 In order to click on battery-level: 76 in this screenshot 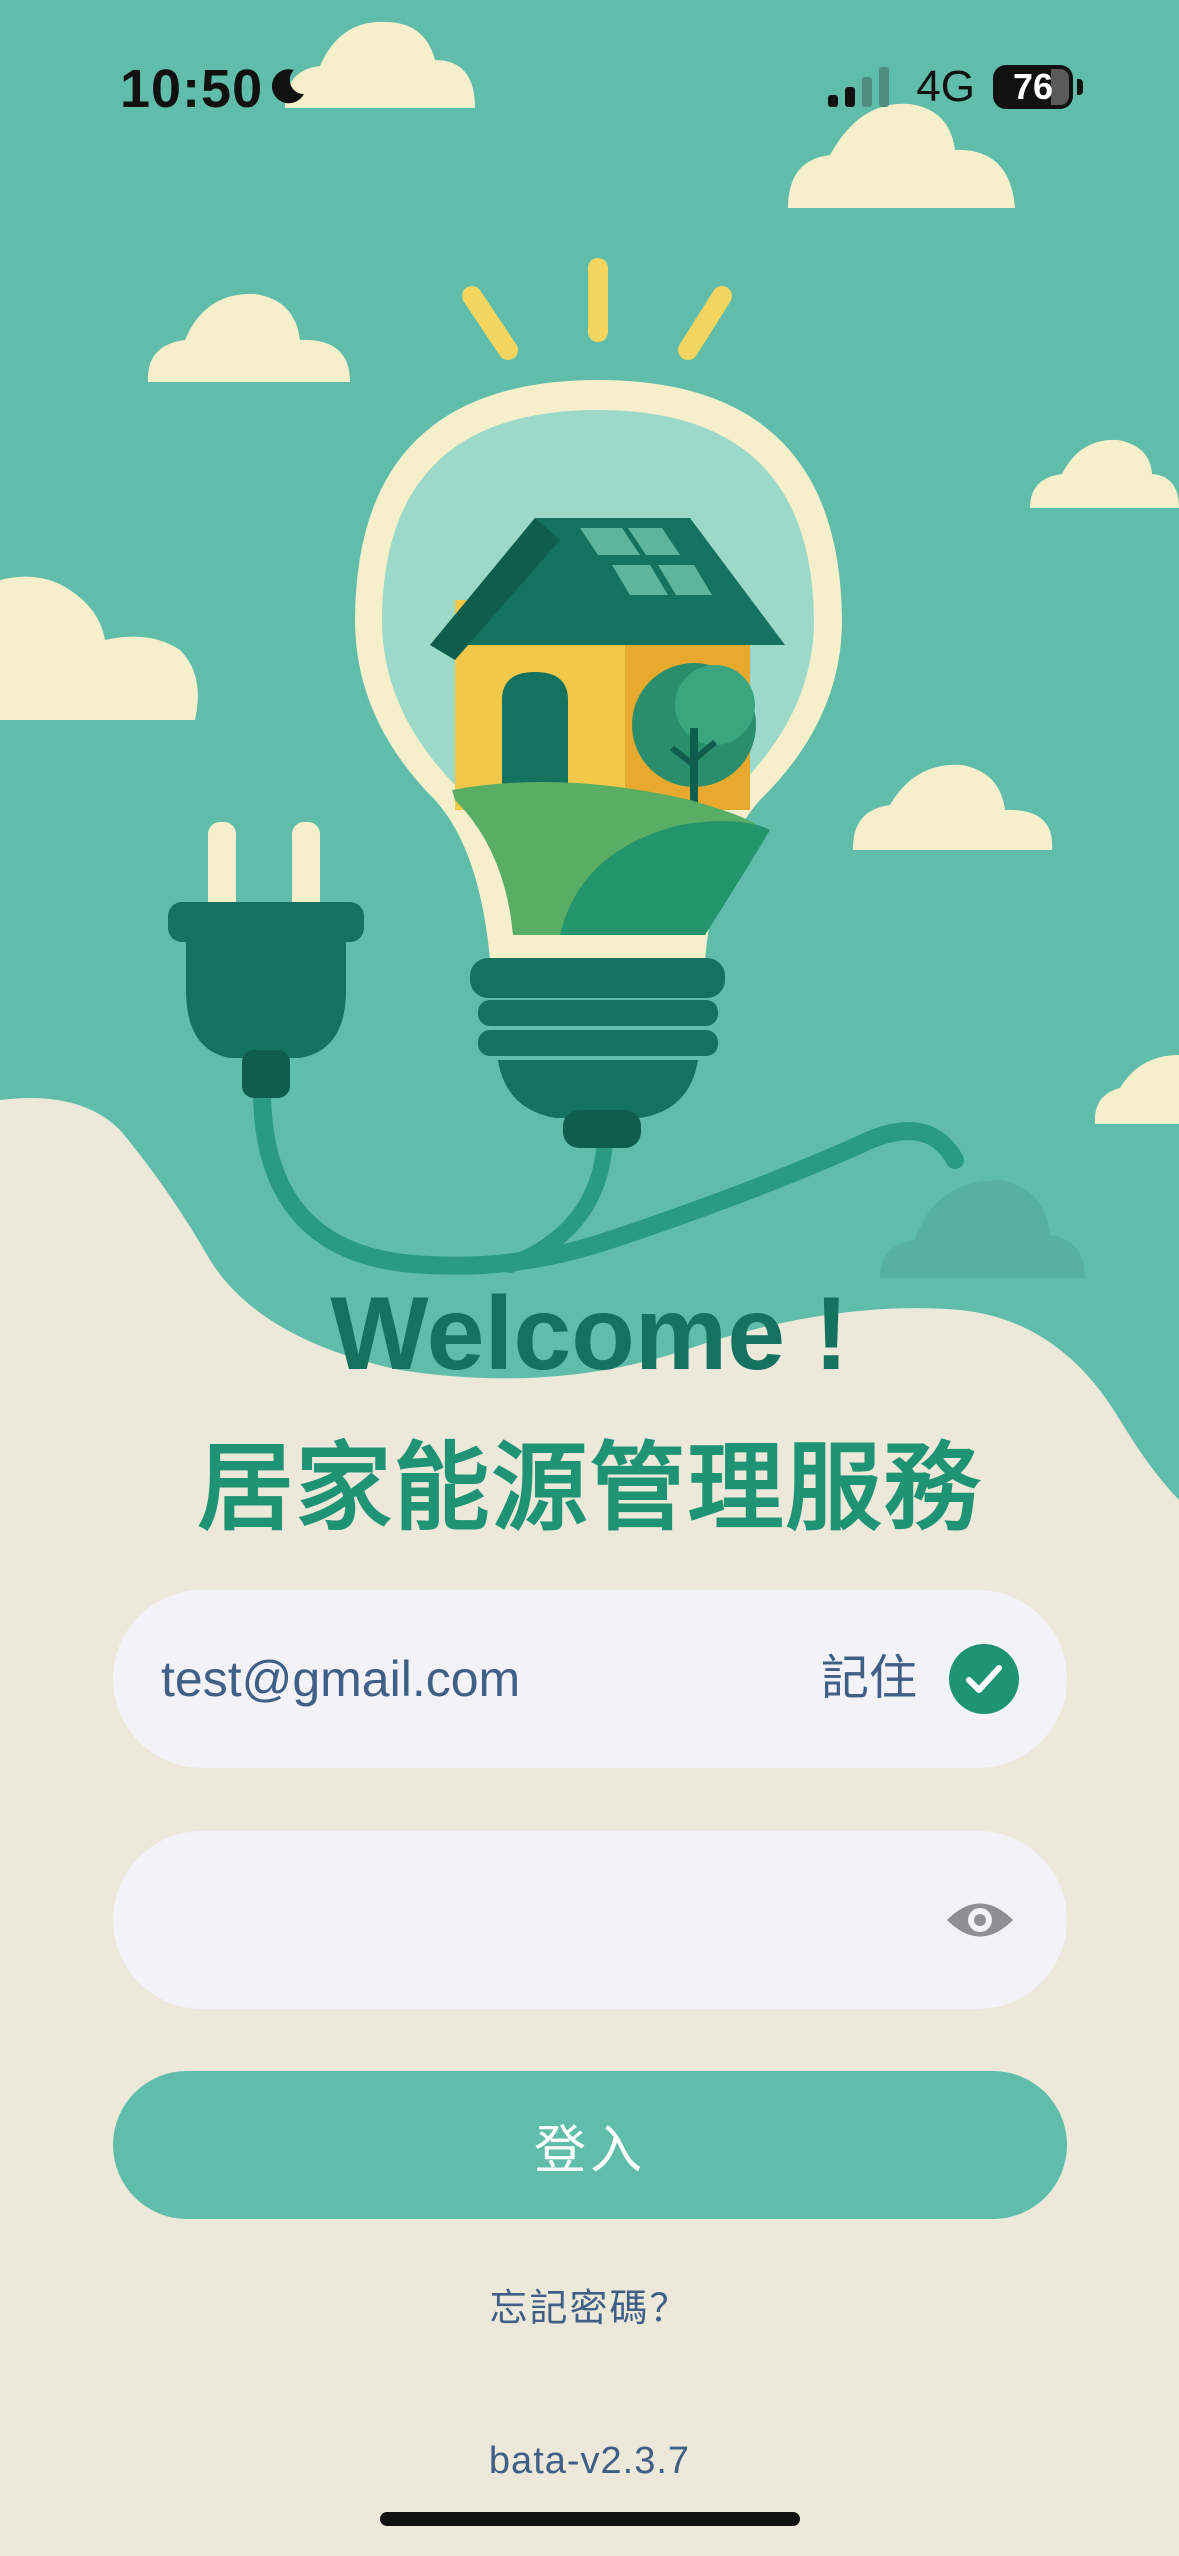, I will do `click(1033, 86)`.